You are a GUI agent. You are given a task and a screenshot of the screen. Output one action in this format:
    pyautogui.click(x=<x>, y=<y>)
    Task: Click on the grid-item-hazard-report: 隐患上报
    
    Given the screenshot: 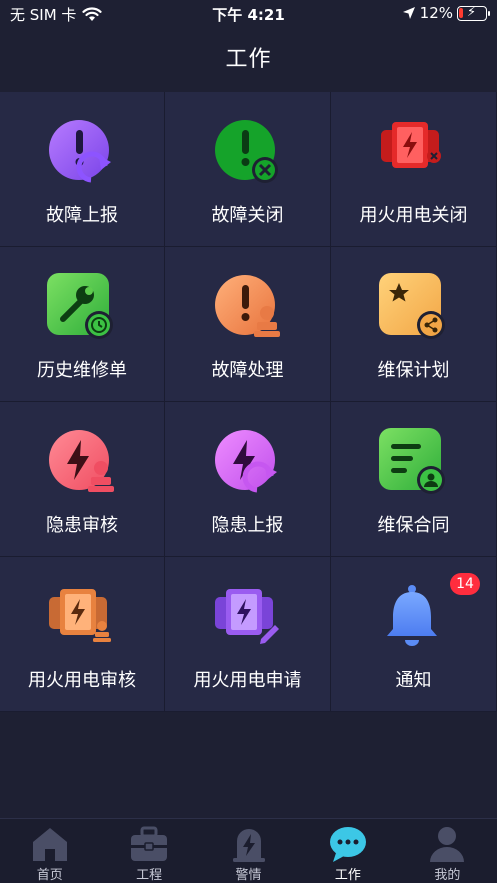 What is the action you would take?
    pyautogui.click(x=248, y=479)
    